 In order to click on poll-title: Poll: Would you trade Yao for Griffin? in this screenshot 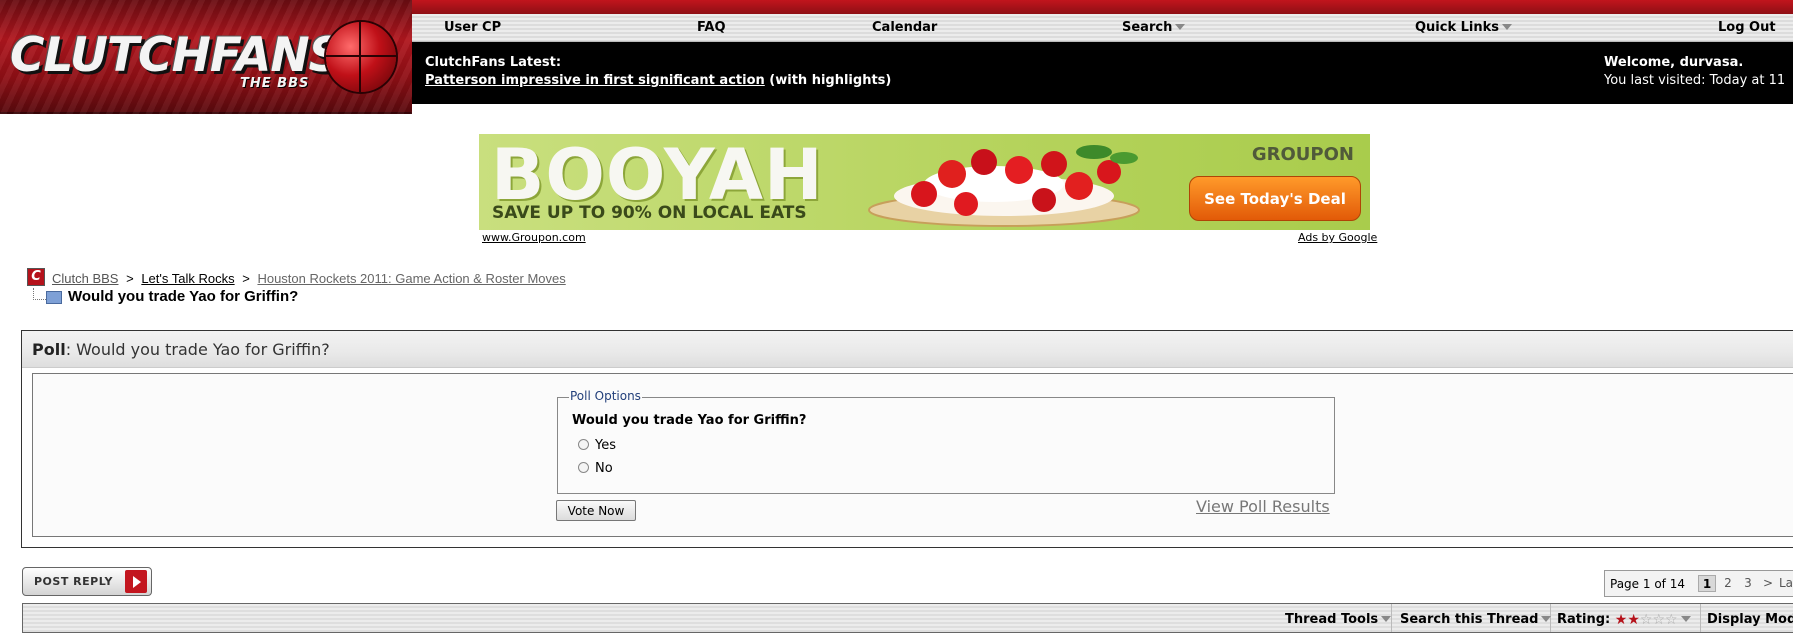, I will do `click(181, 349)`.